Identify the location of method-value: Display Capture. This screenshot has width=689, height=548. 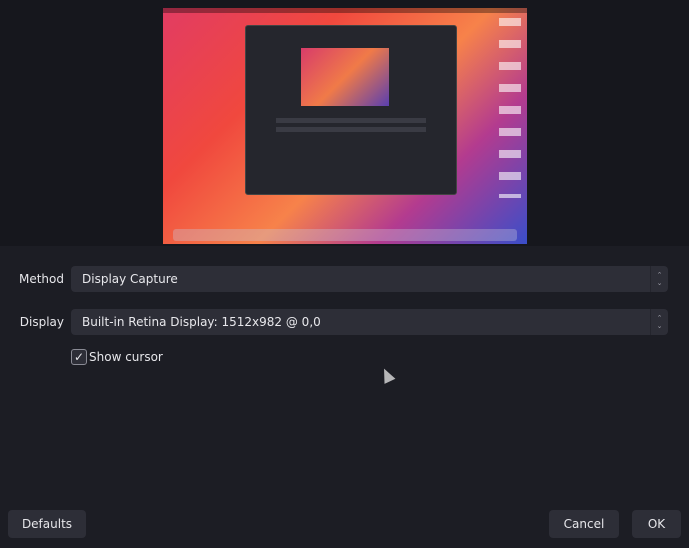
(130, 279).